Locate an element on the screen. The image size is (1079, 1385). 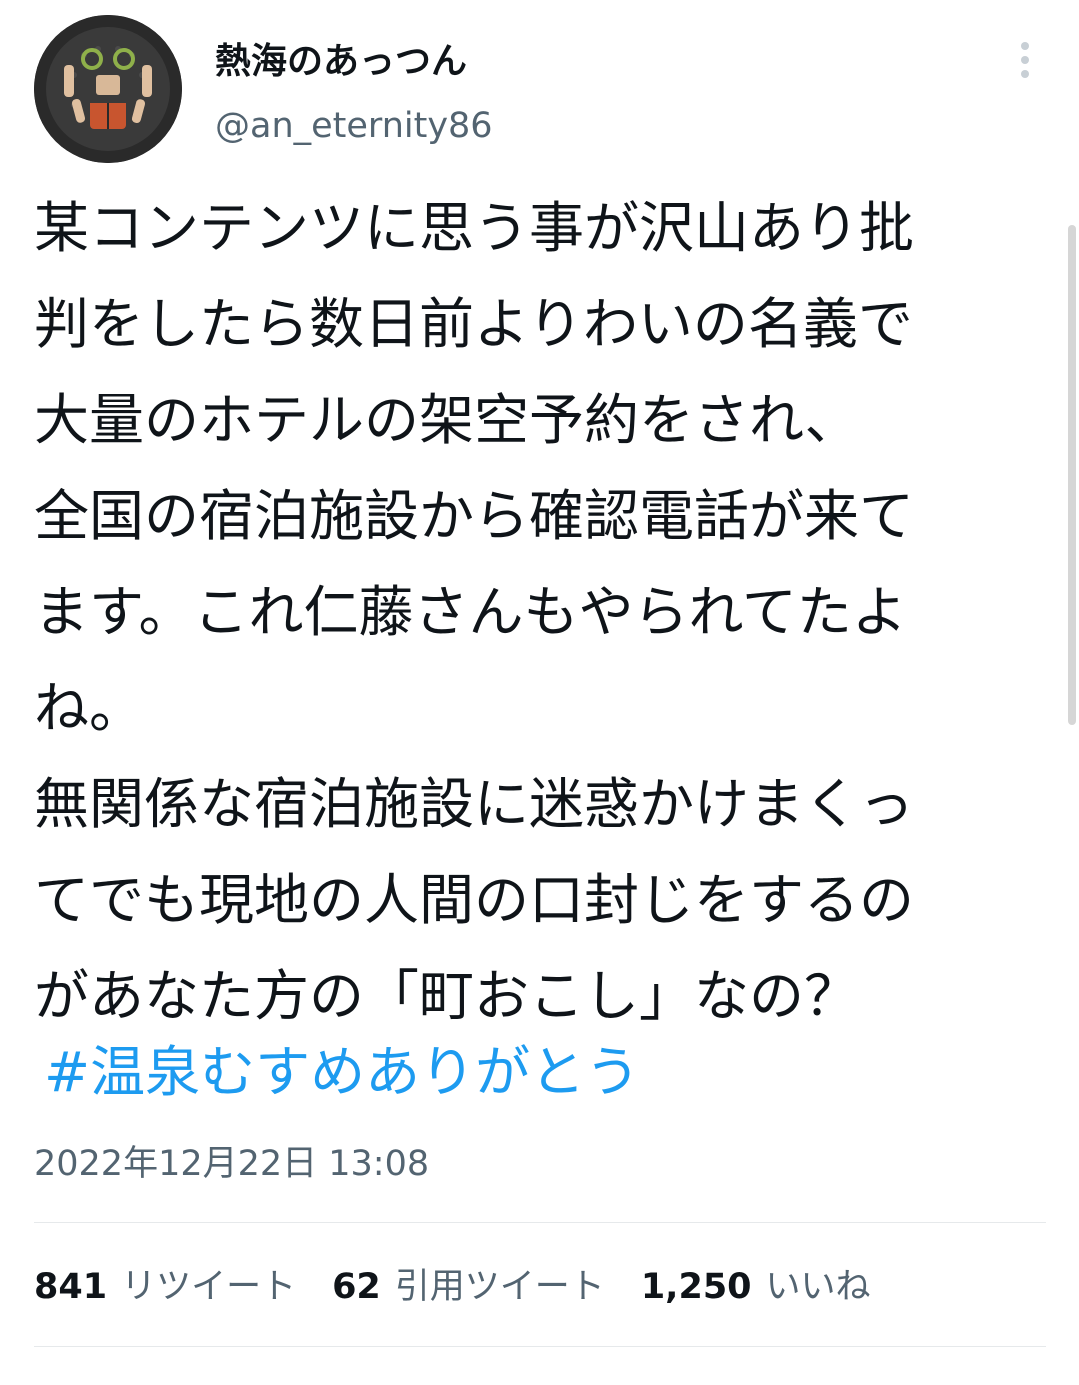
scrollbar is located at coordinates (1072, 475).